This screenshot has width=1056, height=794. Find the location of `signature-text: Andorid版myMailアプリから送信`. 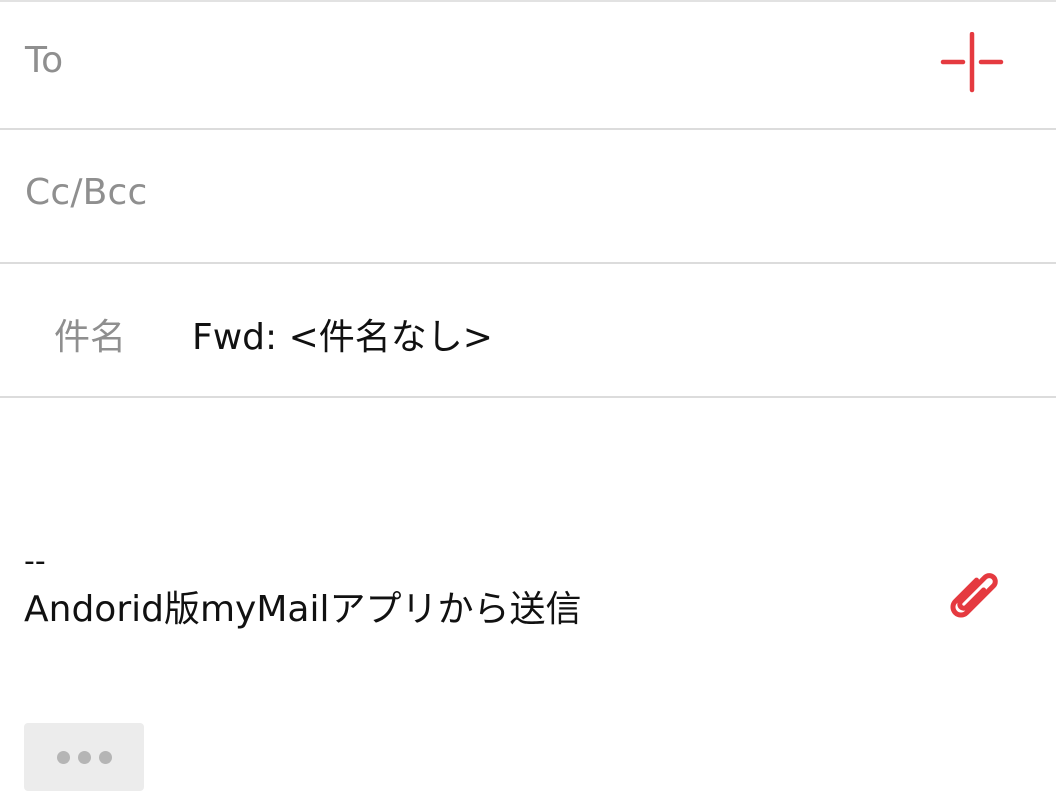

signature-text: Andorid版myMailアプリから送信 is located at coordinates (303, 609).